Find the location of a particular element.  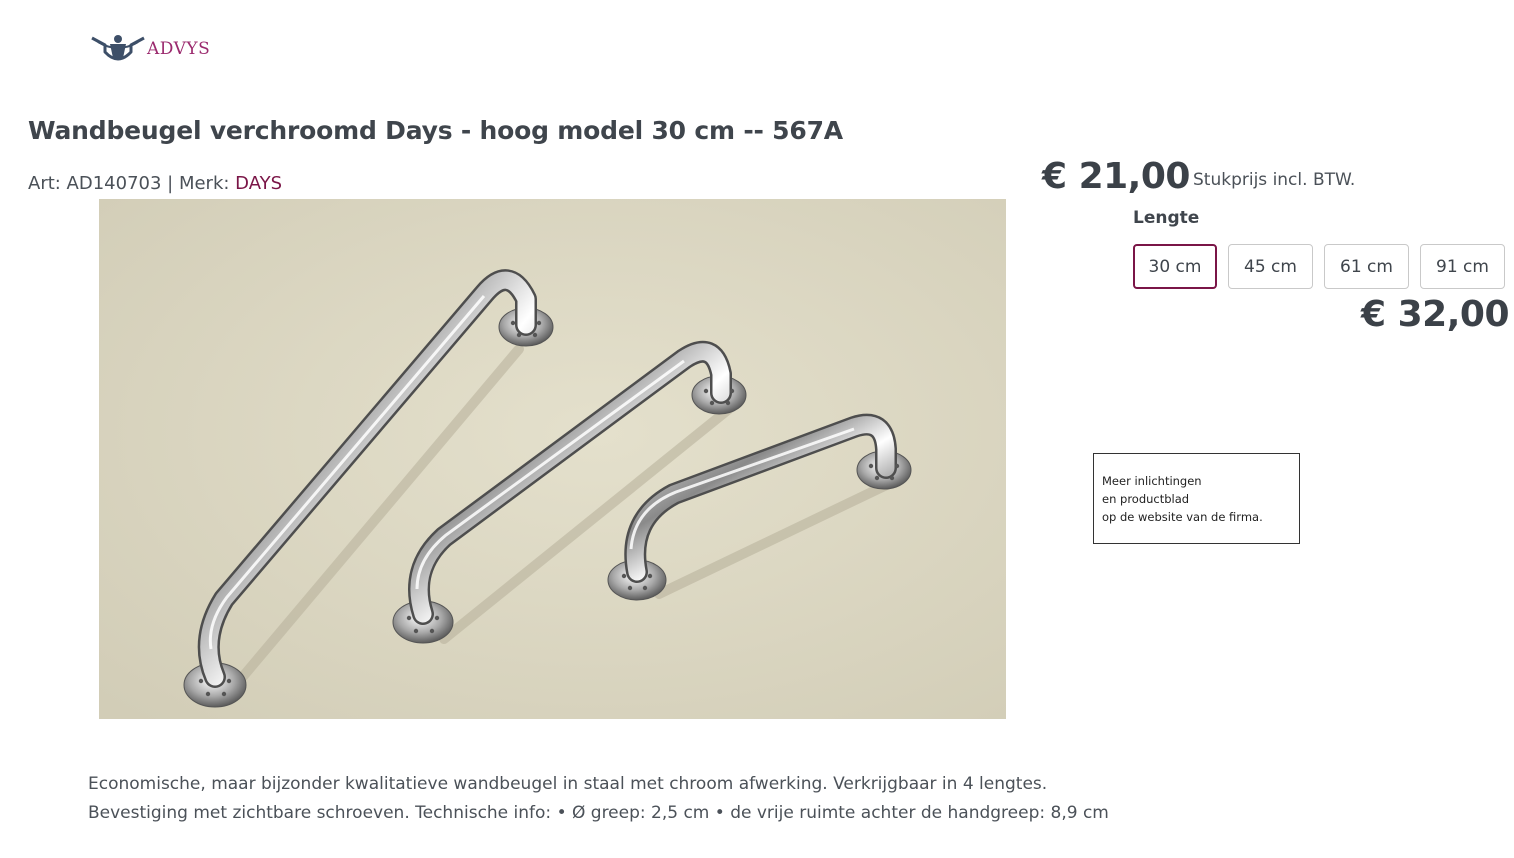

option-price: € 32,00 is located at coordinates (1435, 314).